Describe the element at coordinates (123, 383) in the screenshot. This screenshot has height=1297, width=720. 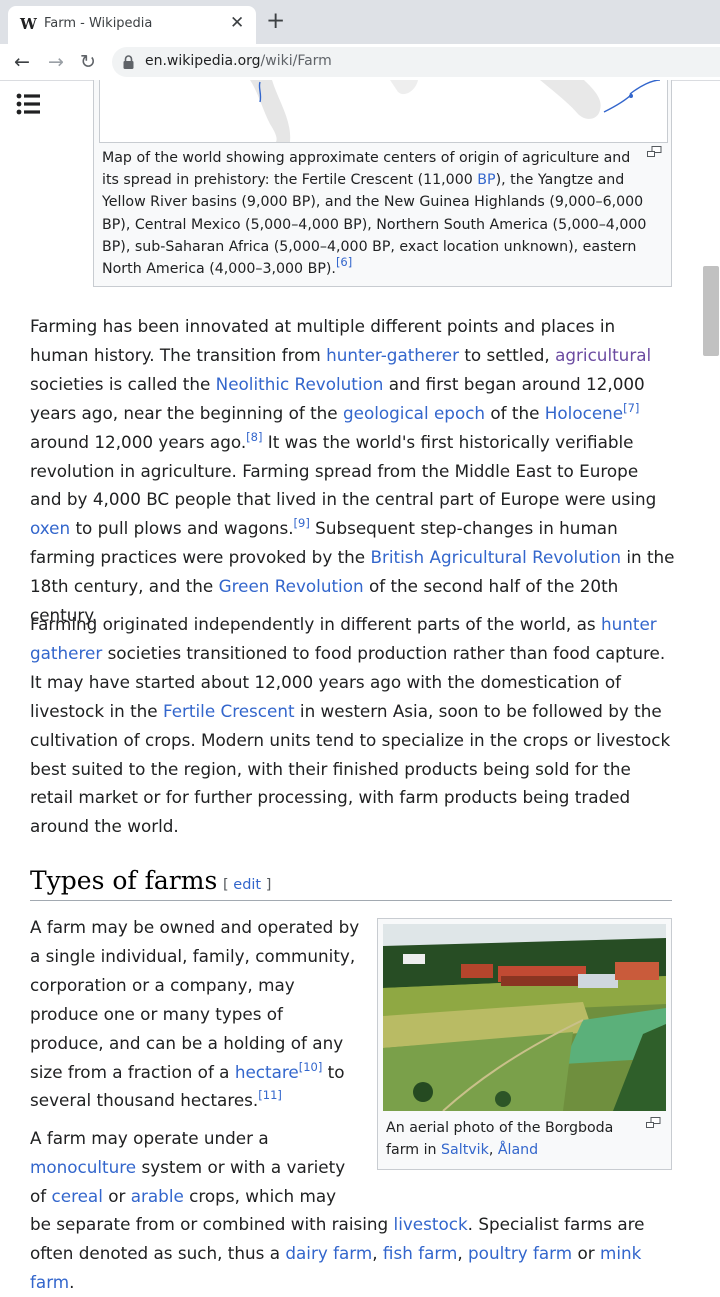
I see `text: societies is called the` at that location.